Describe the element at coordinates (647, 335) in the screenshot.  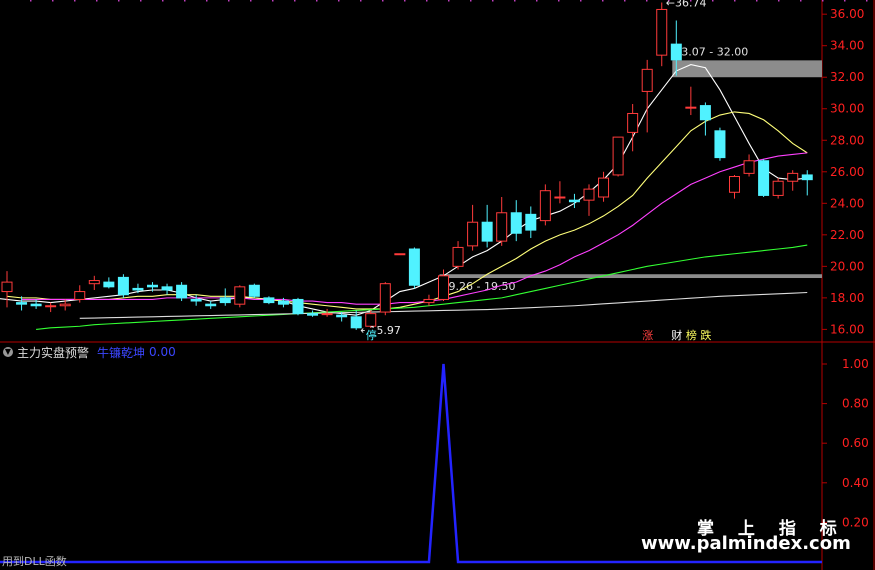
I see `event-tag: 涨` at that location.